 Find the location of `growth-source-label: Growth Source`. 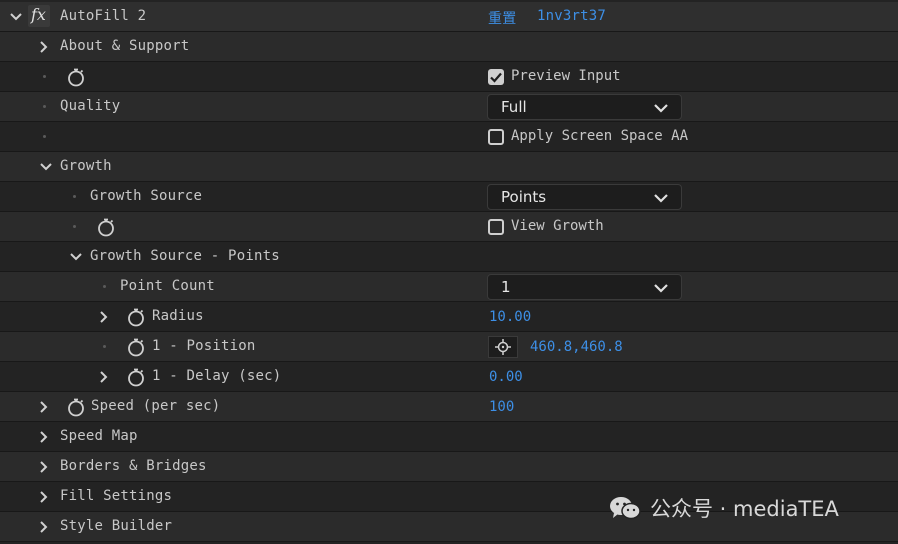

growth-source-label: Growth Source is located at coordinates (146, 196).